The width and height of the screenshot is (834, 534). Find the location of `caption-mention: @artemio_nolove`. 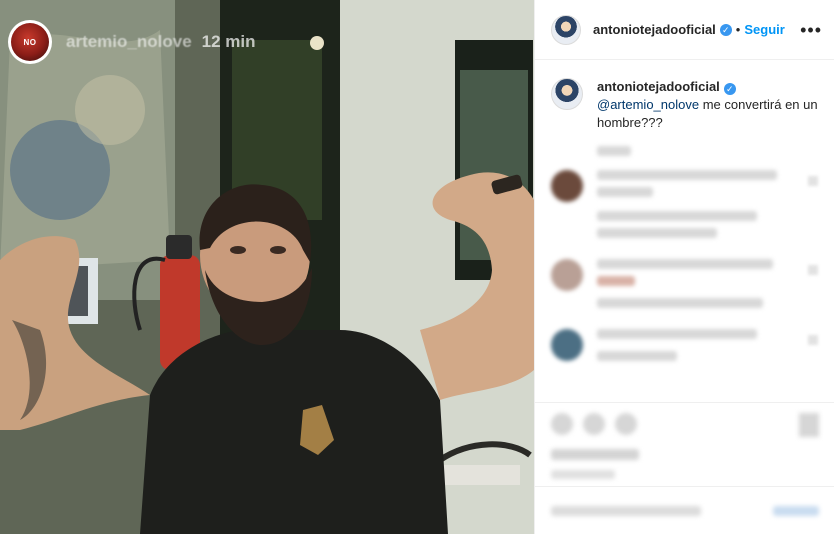

caption-mention: @artemio_nolove is located at coordinates (648, 104).